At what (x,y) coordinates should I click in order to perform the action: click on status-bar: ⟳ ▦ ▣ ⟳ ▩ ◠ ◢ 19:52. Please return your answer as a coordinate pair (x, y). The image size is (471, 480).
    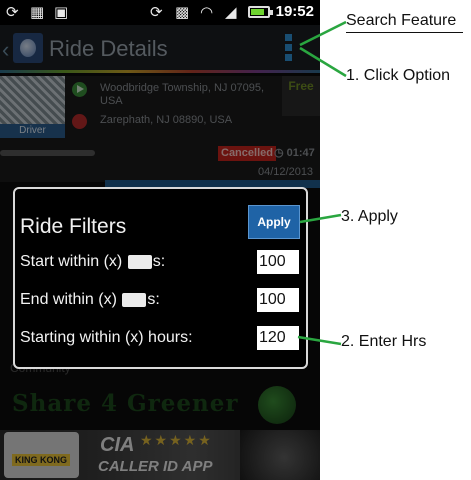
    Looking at the image, I should click on (160, 12).